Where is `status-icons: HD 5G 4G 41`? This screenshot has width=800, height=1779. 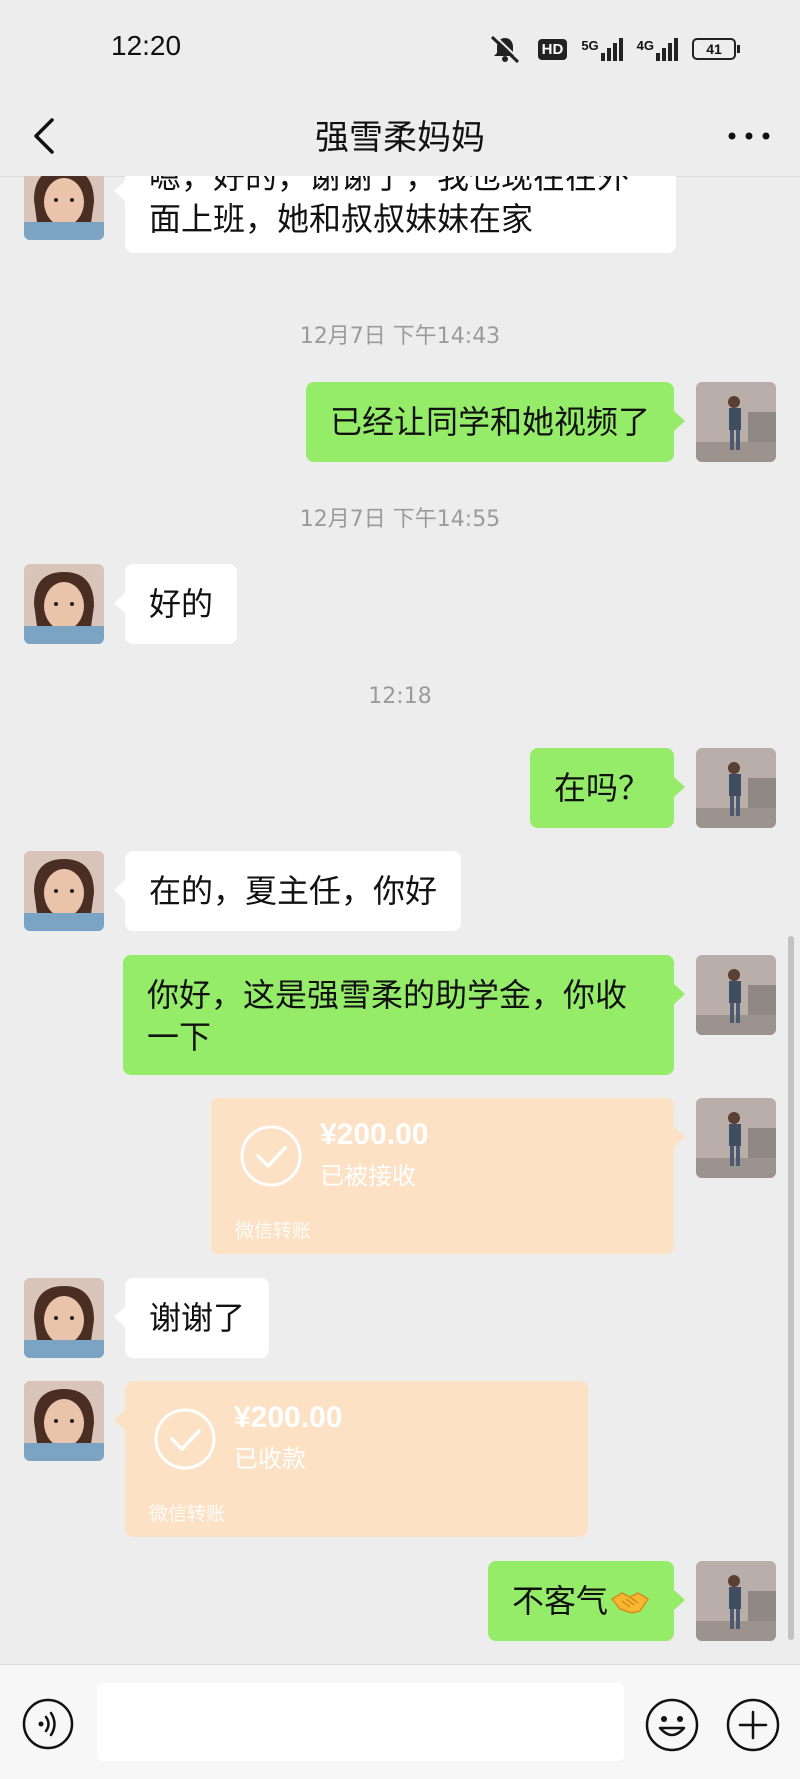 status-icons: HD 5G 4G 41 is located at coordinates (613, 49).